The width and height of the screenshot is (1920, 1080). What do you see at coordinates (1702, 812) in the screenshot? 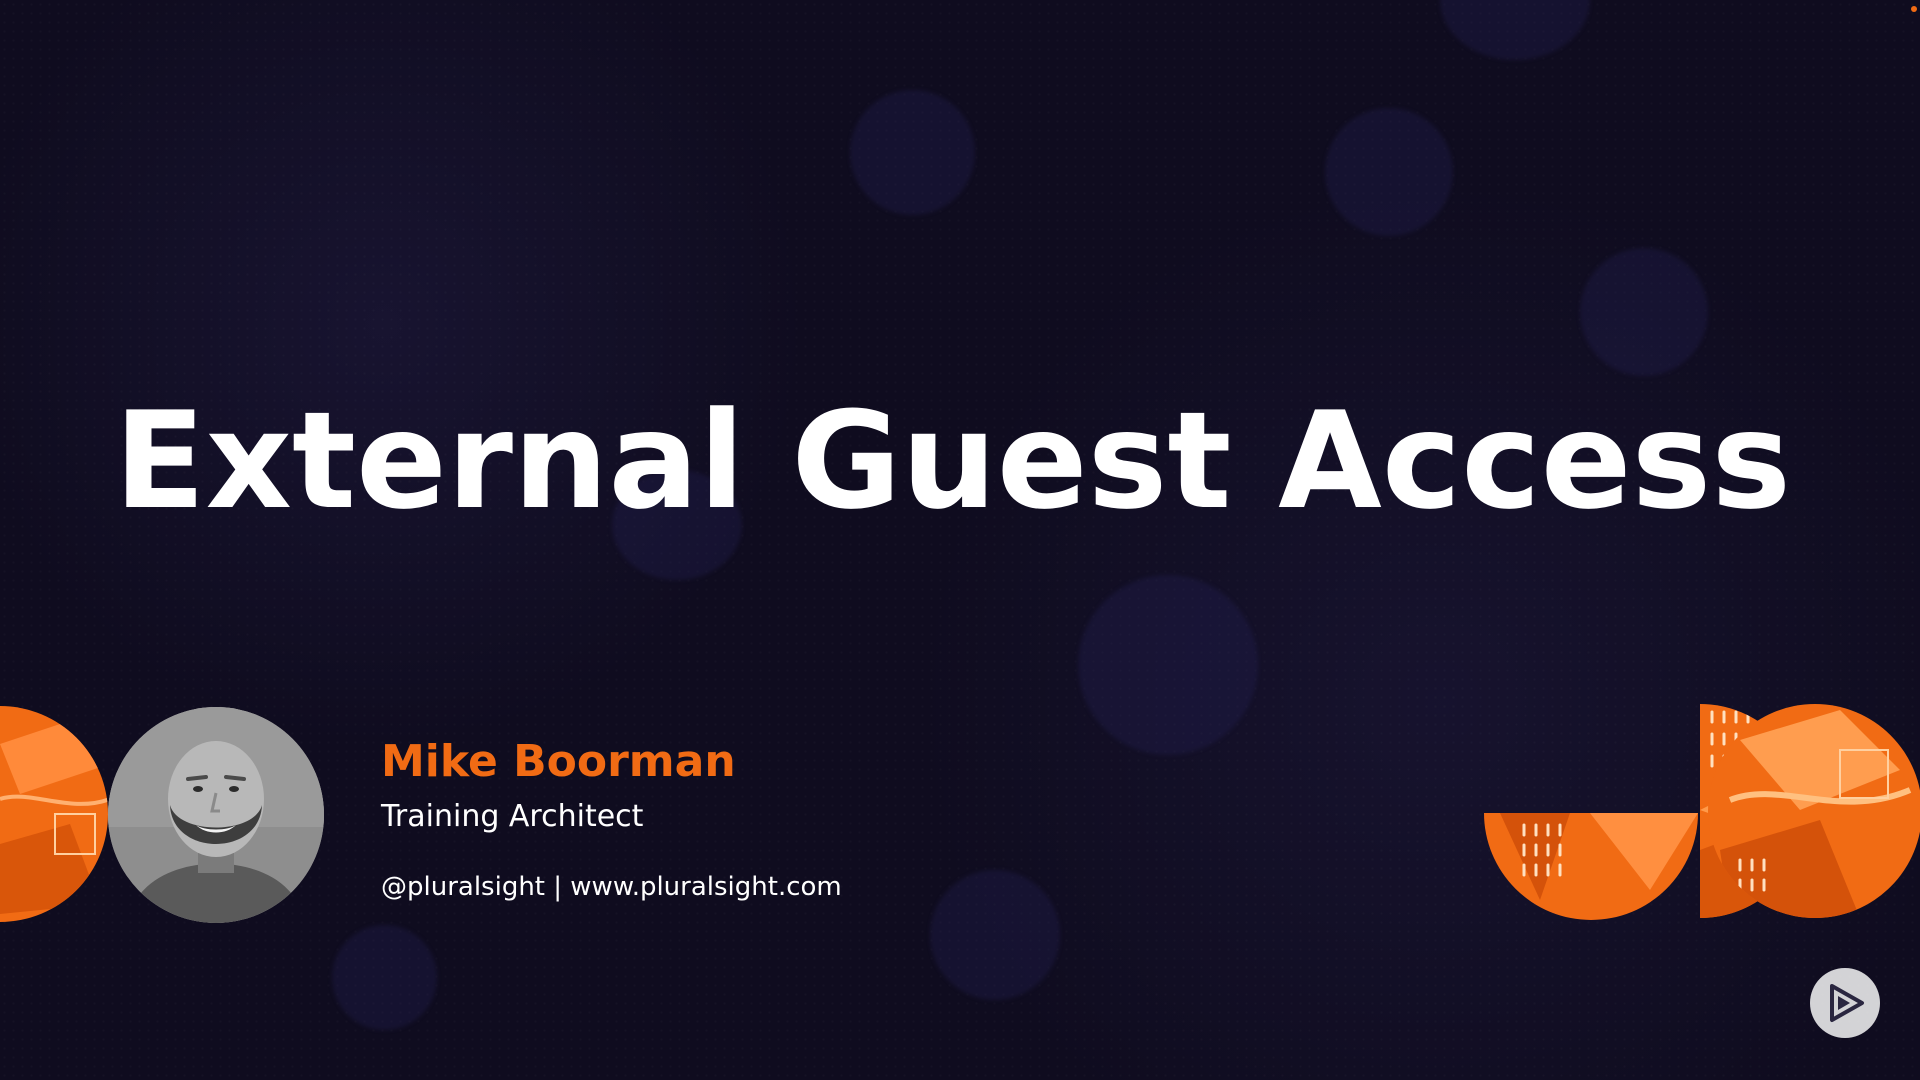
I see `decorative-shapes-right` at bounding box center [1702, 812].